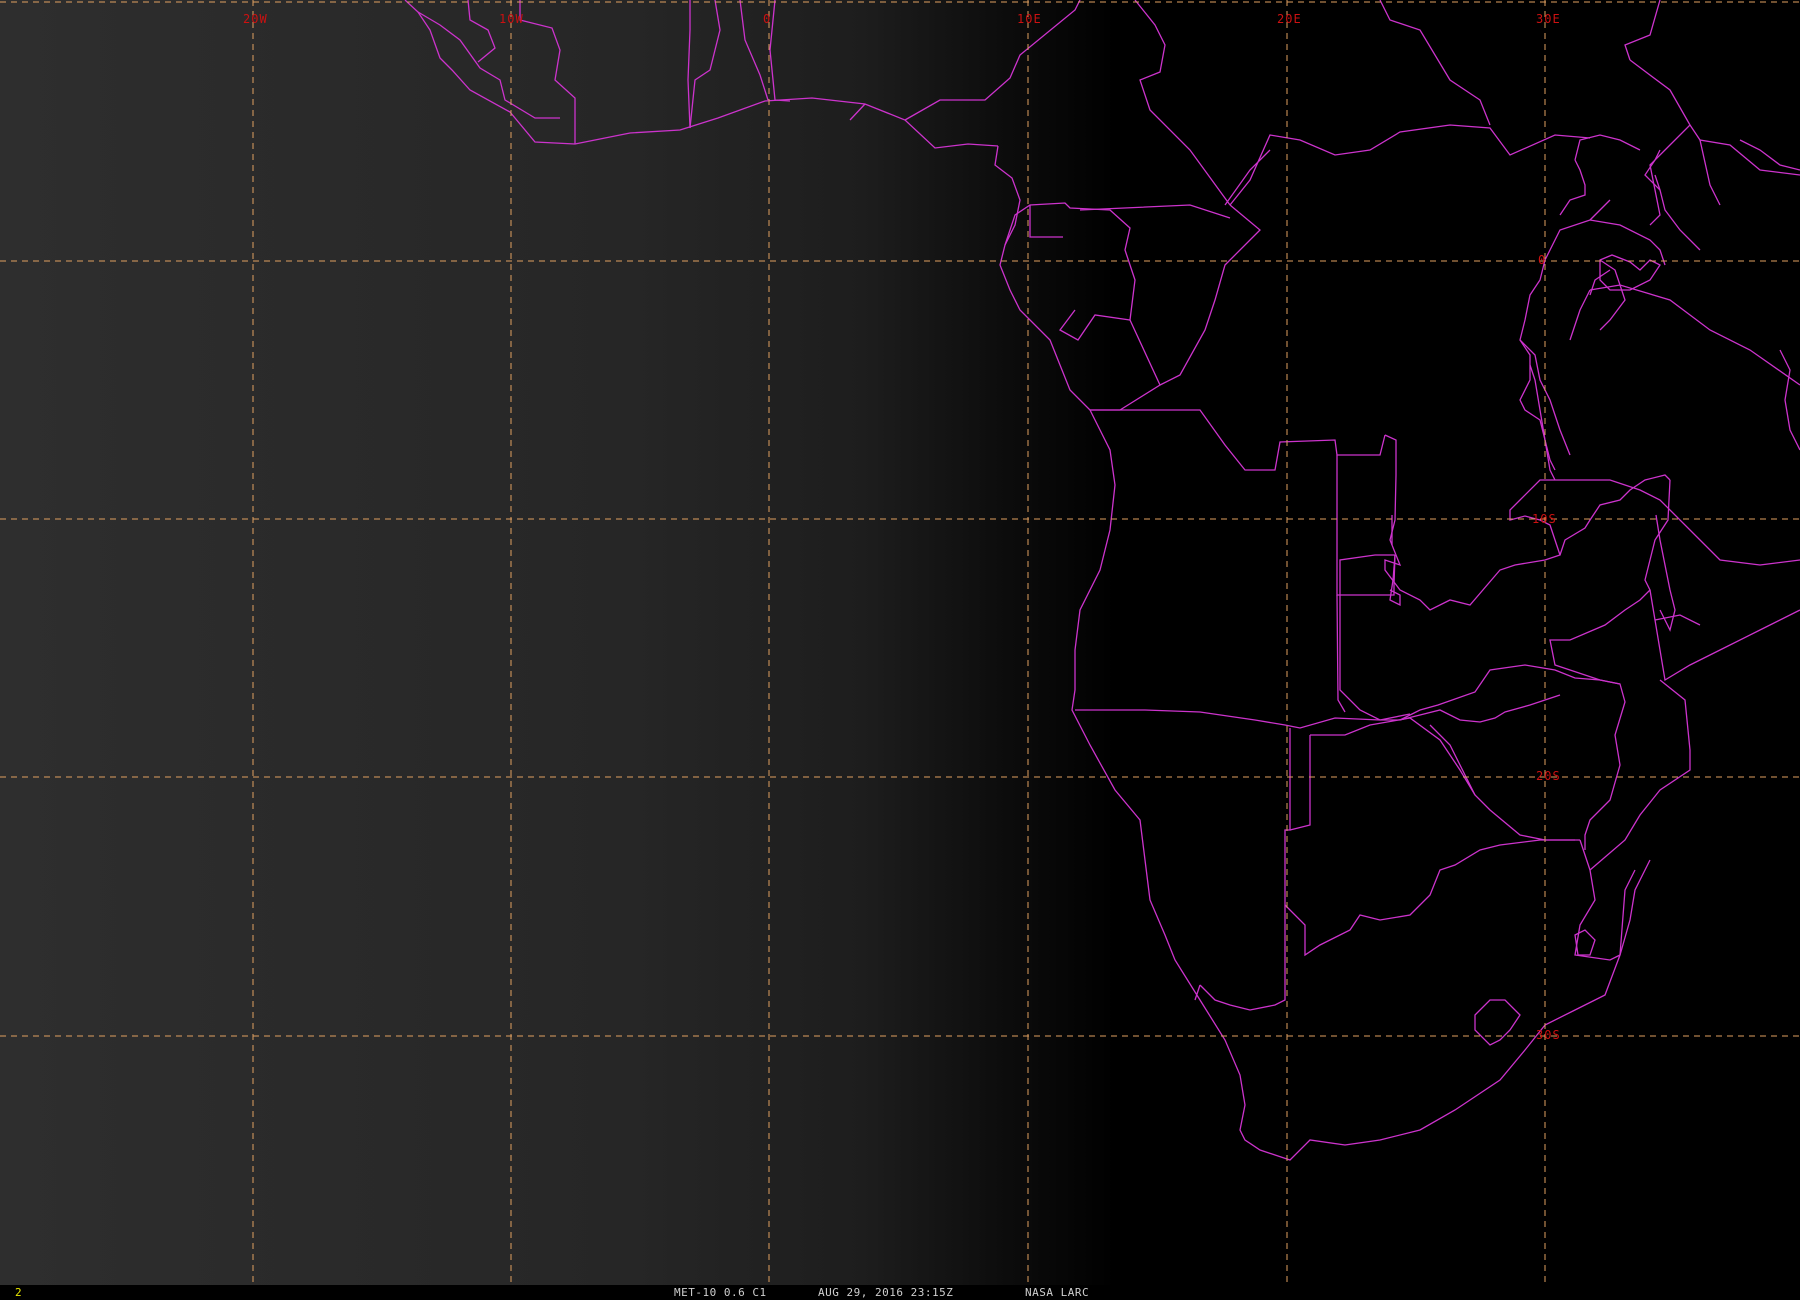 This screenshot has width=1800, height=1300. Describe the element at coordinates (1057, 1292) in the screenshot. I see `source-label: NASA LARC` at that location.